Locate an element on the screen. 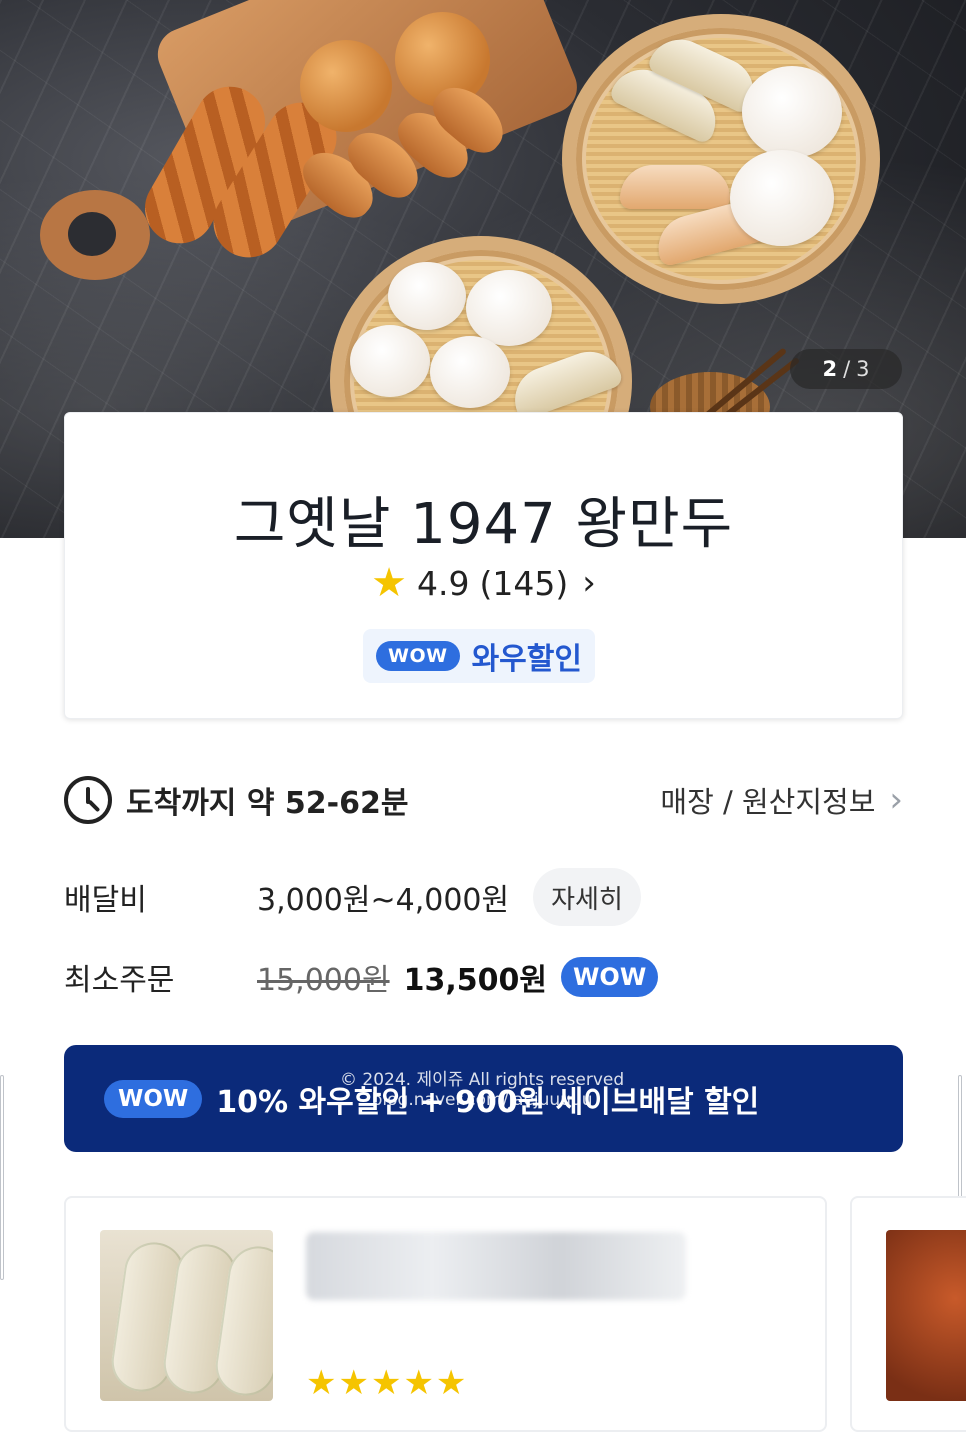  wow-discount-chip: WOW 와우할인 is located at coordinates (479, 656).